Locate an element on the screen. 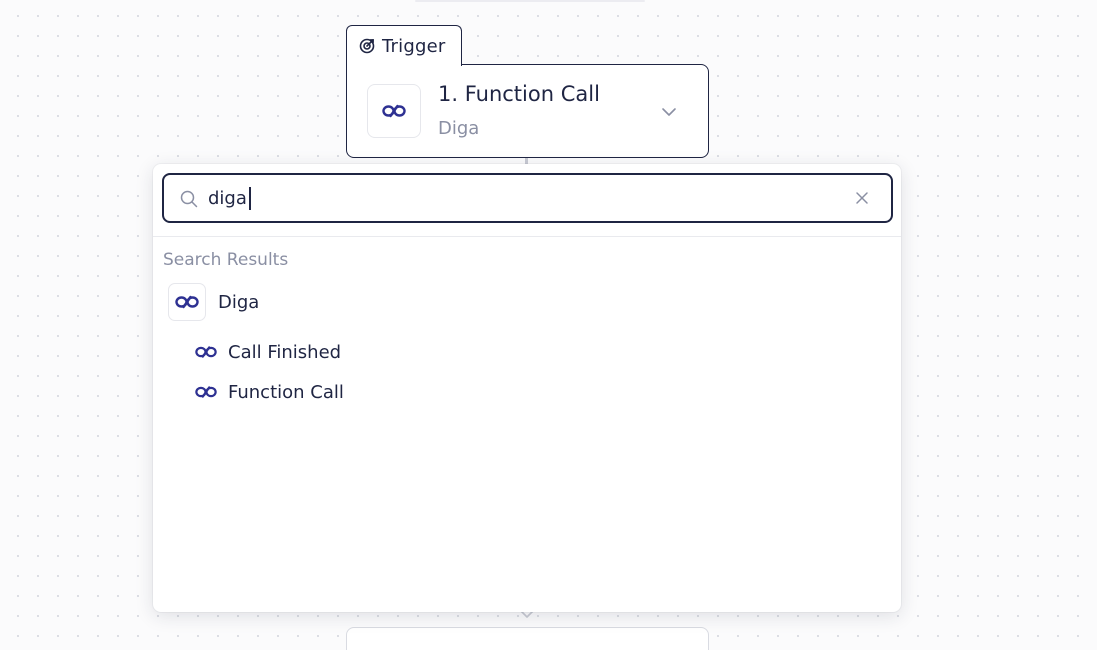 The width and height of the screenshot is (1097, 650). close-icon is located at coordinates (862, 198).